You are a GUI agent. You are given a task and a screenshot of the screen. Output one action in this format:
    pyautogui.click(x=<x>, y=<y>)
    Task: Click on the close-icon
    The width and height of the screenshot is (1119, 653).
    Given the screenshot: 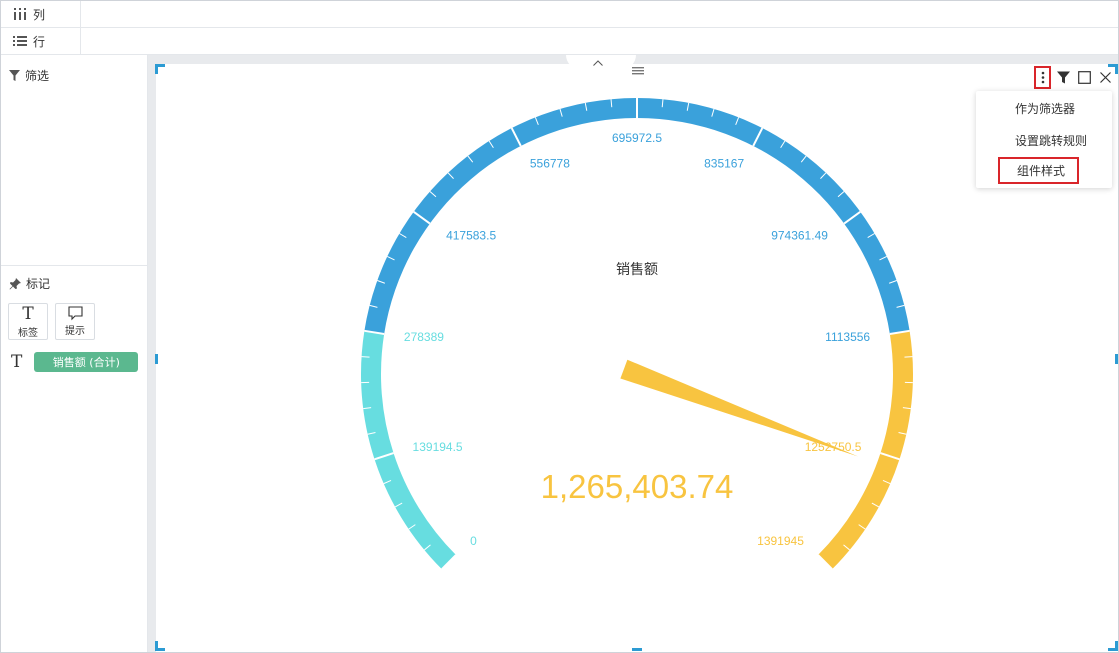 What is the action you would take?
    pyautogui.click(x=1105, y=77)
    